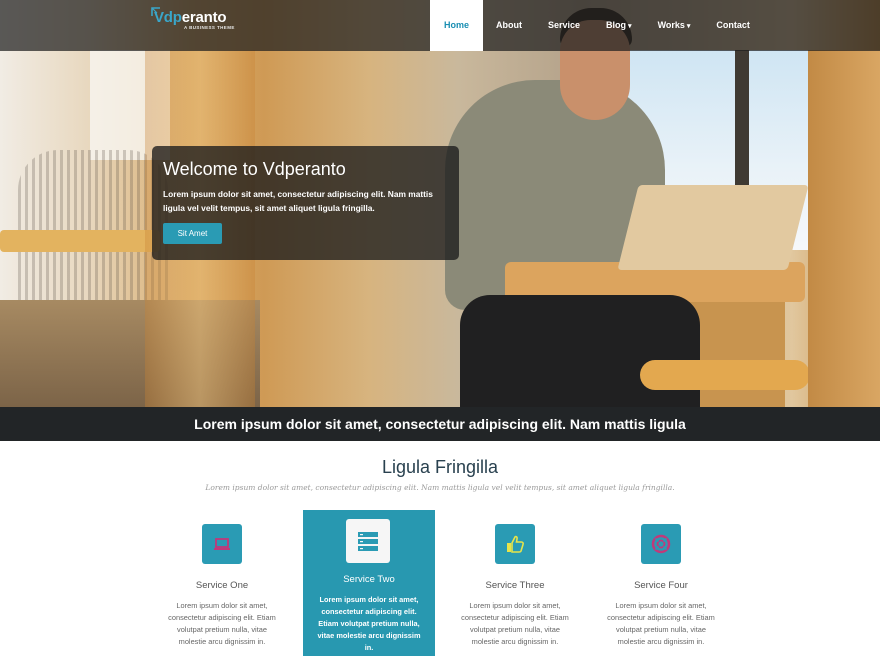 This screenshot has width=880, height=660. What do you see at coordinates (192, 233) in the screenshot?
I see `hero-cta-button: Sit Amet` at bounding box center [192, 233].